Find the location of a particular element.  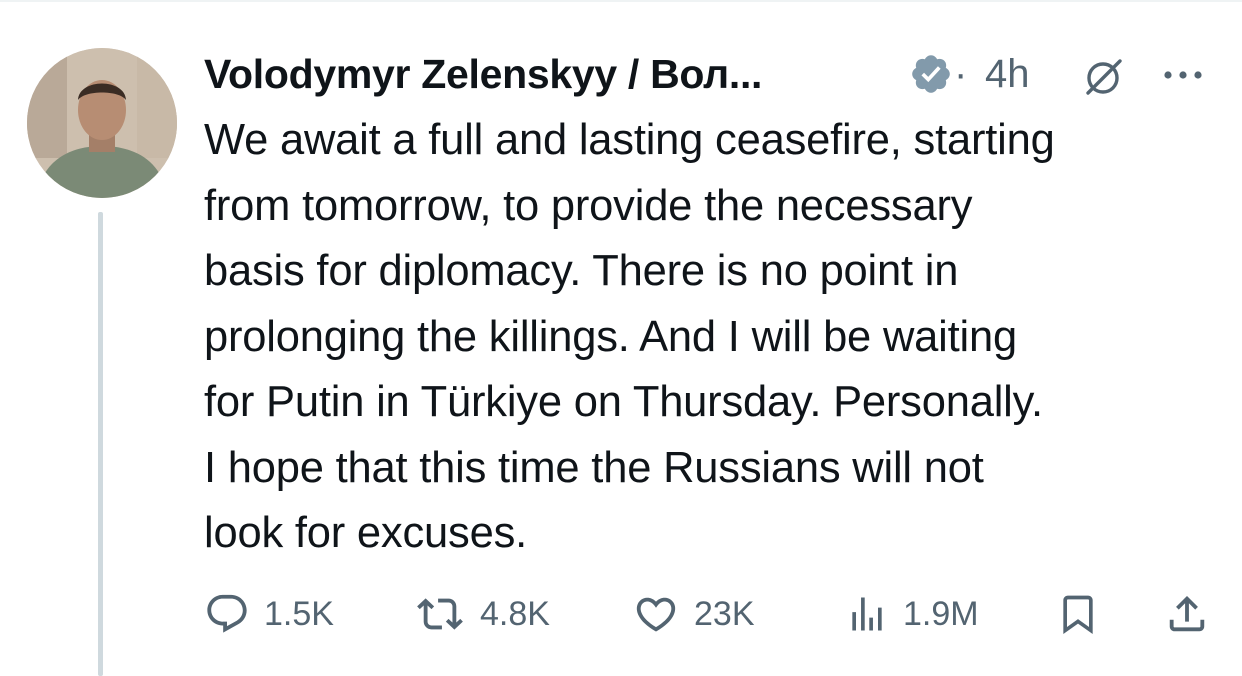

bookmark-button is located at coordinates (1078, 614).